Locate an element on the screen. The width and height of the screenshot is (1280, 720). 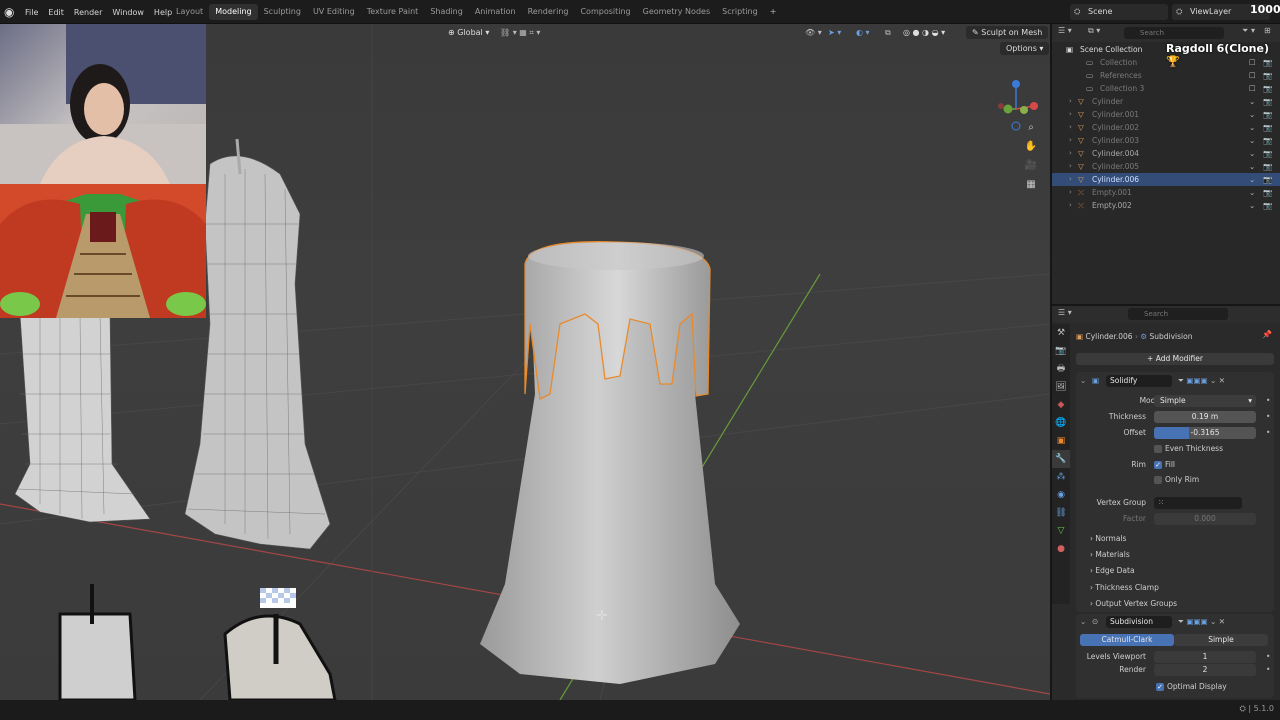
outliner-item: › ▽ Cylinder.003 ⌄ 📷 is located at coordinates (1166, 140).